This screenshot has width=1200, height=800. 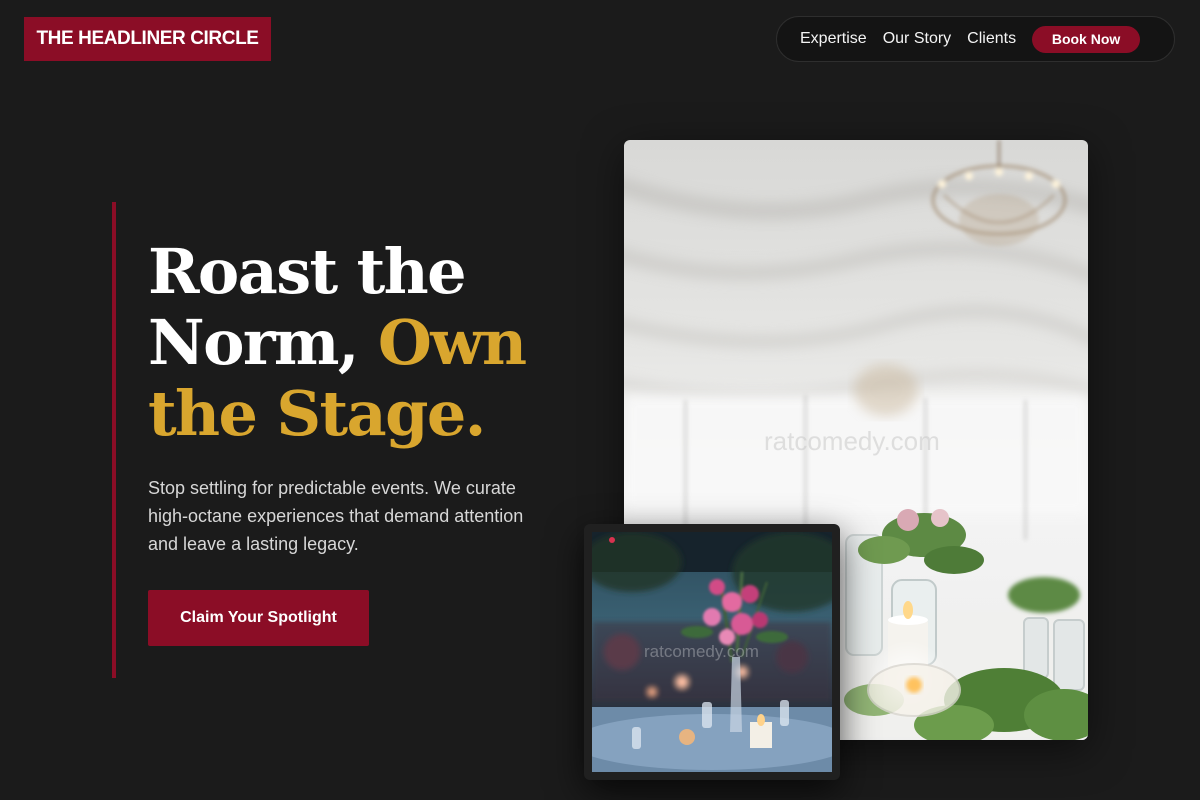 I want to click on headline-line-3: the Stage., so click(x=317, y=413).